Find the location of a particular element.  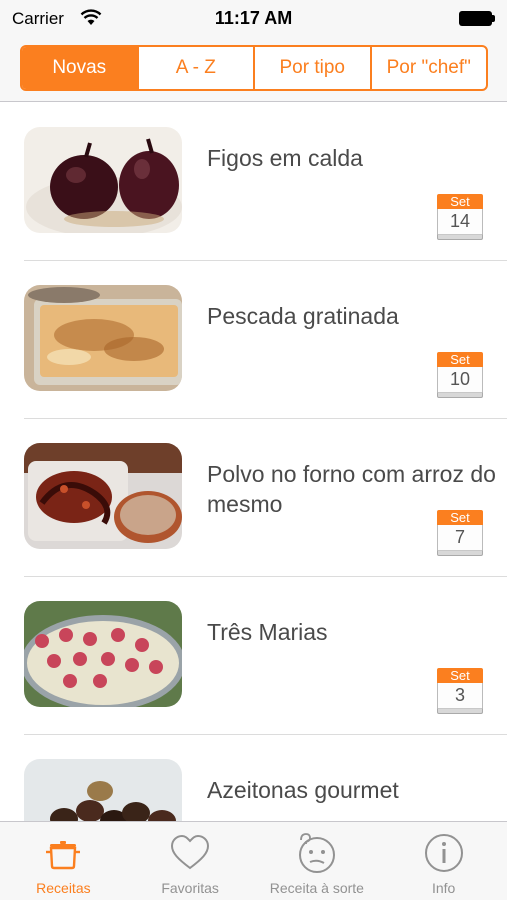

segment-novas: Novas is located at coordinates (80, 68).